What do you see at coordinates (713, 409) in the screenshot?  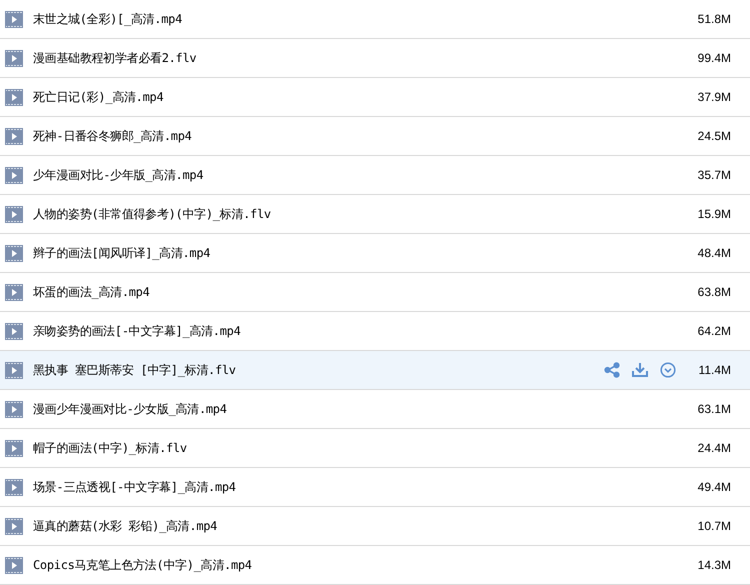 I see `file-size: 63.1M` at bounding box center [713, 409].